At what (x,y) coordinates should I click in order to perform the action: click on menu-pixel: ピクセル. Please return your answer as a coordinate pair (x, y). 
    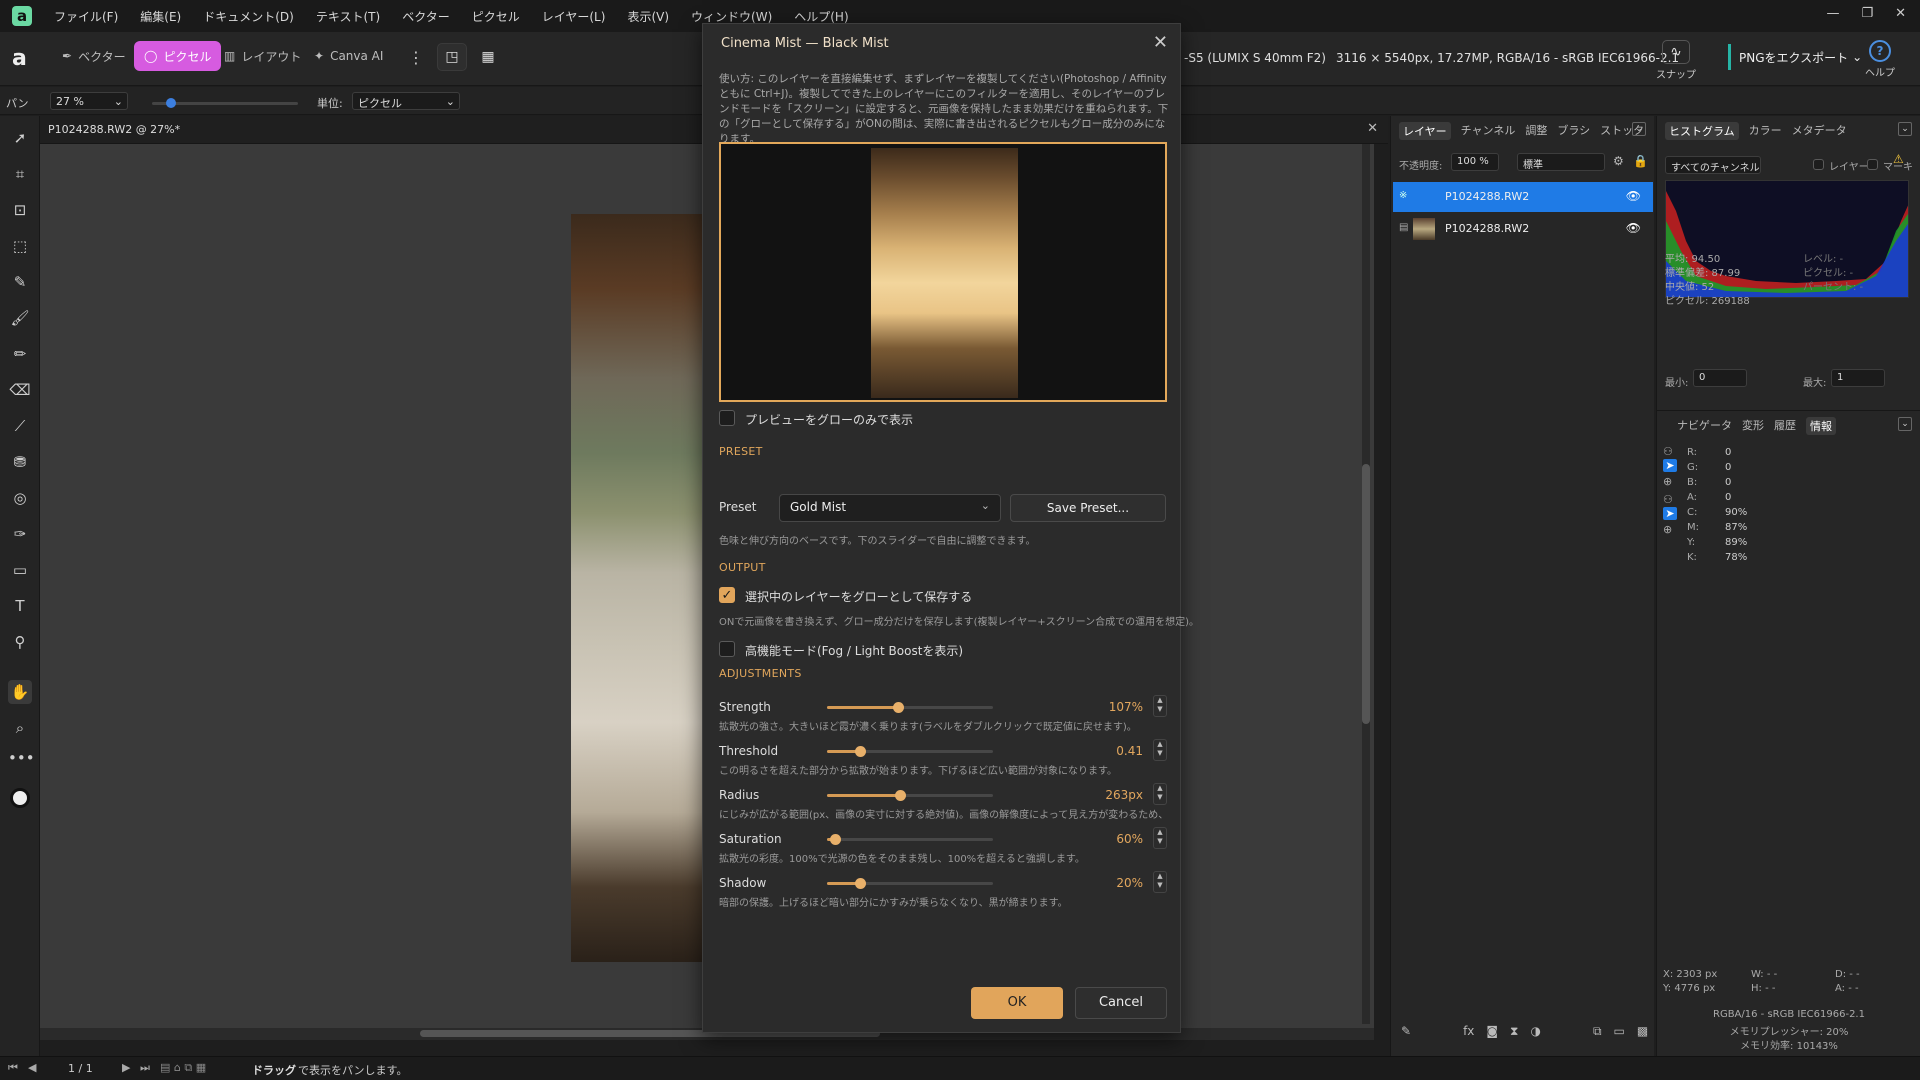
    Looking at the image, I should click on (496, 16).